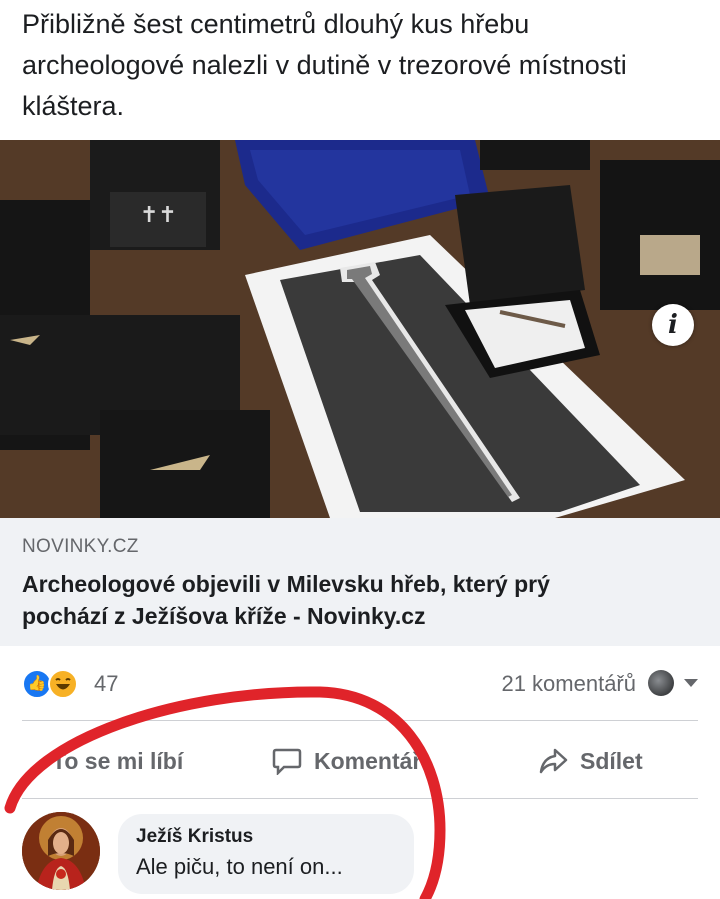 This screenshot has width=720, height=899. I want to click on chevron-down-icon, so click(691, 683).